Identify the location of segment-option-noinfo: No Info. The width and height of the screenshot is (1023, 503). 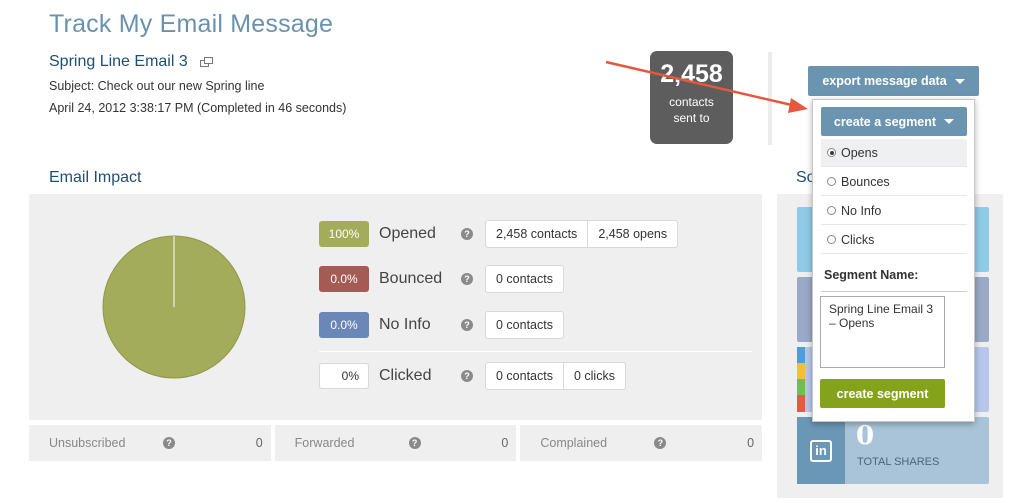
(894, 211).